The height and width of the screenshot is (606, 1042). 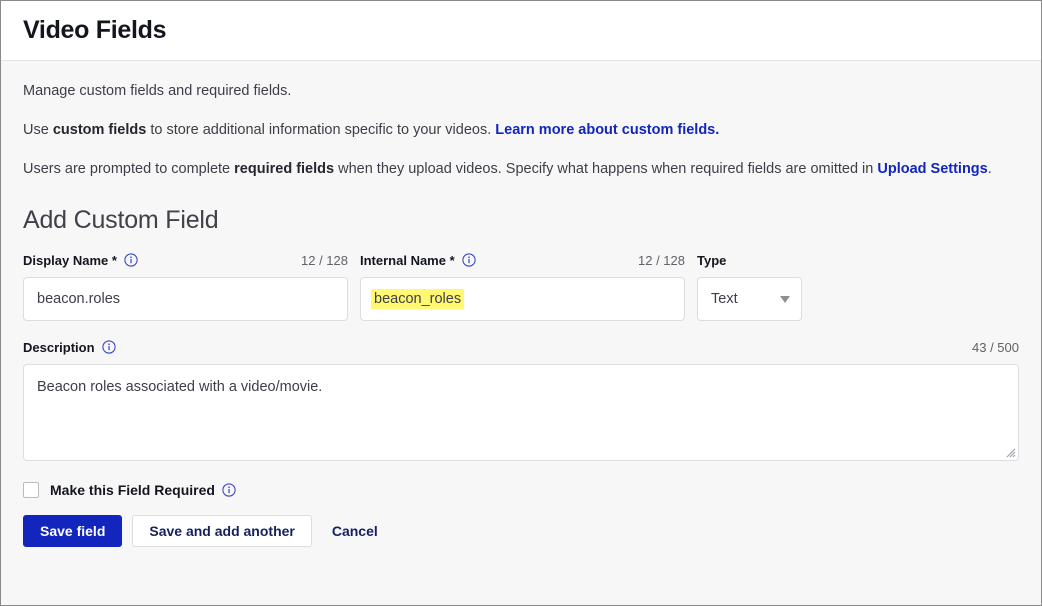 What do you see at coordinates (222, 531) in the screenshot?
I see `save-and-add-another-button: Save and add another` at bounding box center [222, 531].